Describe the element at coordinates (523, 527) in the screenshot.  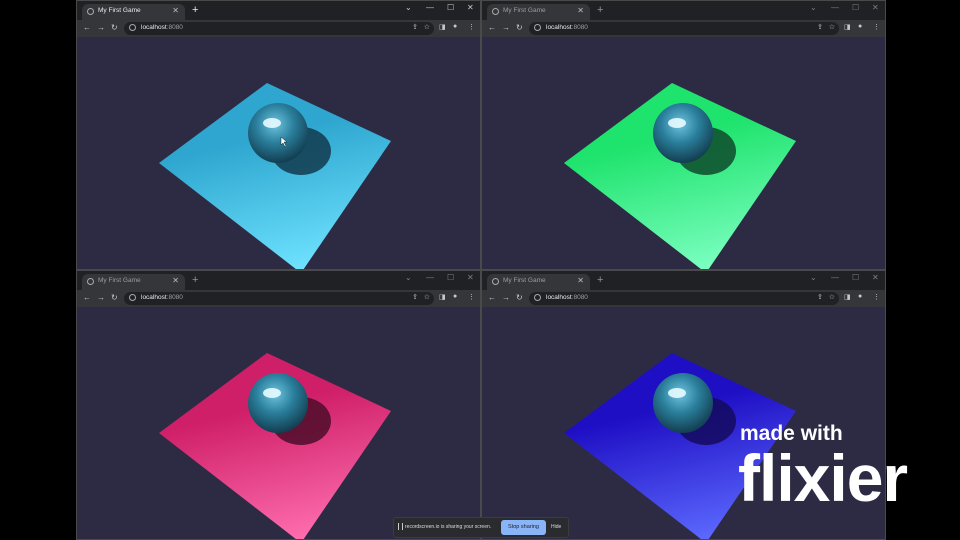
I see `stop-sharing-button: Stop sharing` at that location.